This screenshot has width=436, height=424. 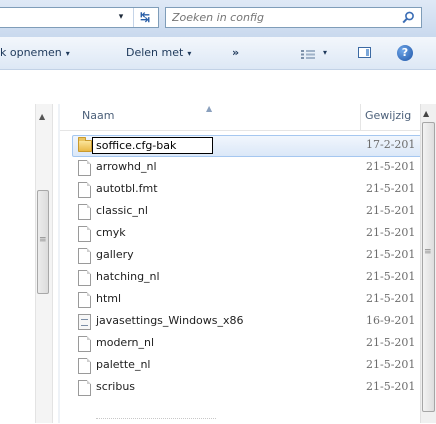 I want to click on file-row: cmyk 21-5-201, so click(x=240, y=234).